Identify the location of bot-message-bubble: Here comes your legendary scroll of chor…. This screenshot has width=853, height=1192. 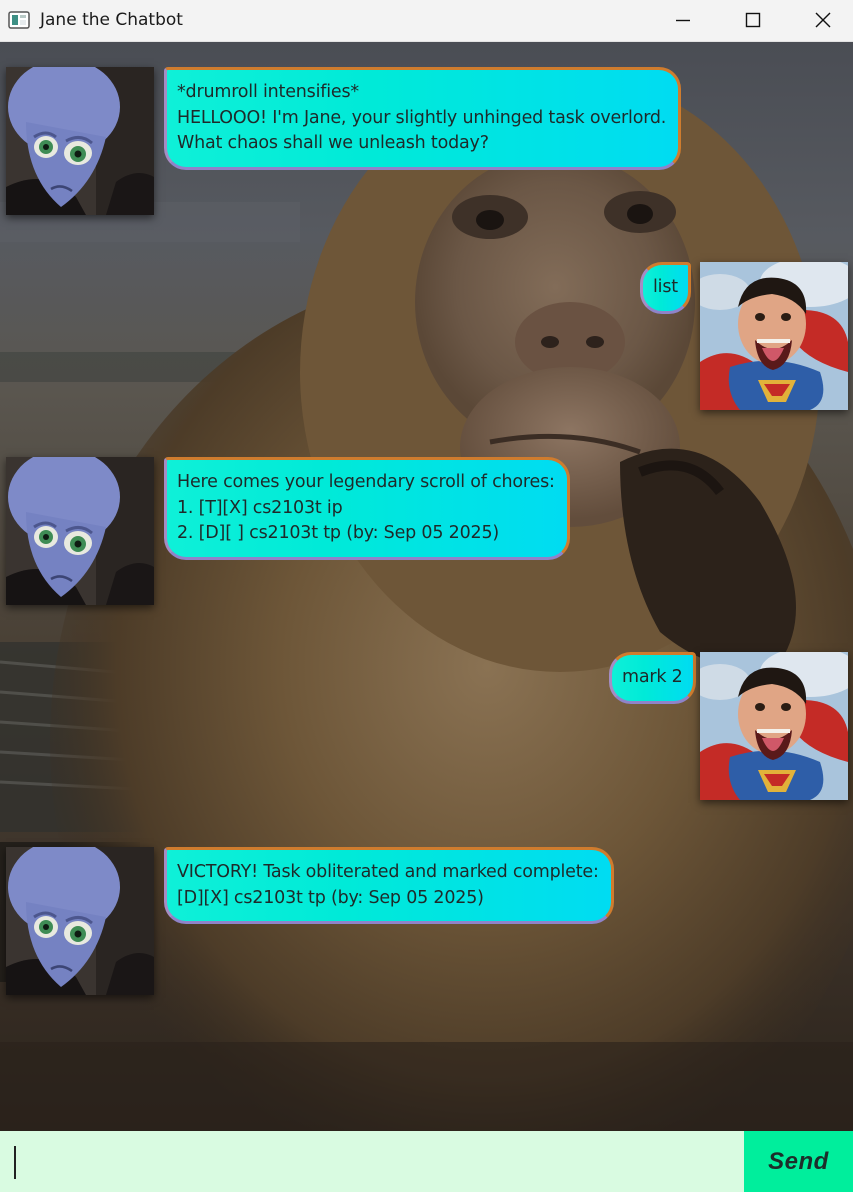
(367, 508).